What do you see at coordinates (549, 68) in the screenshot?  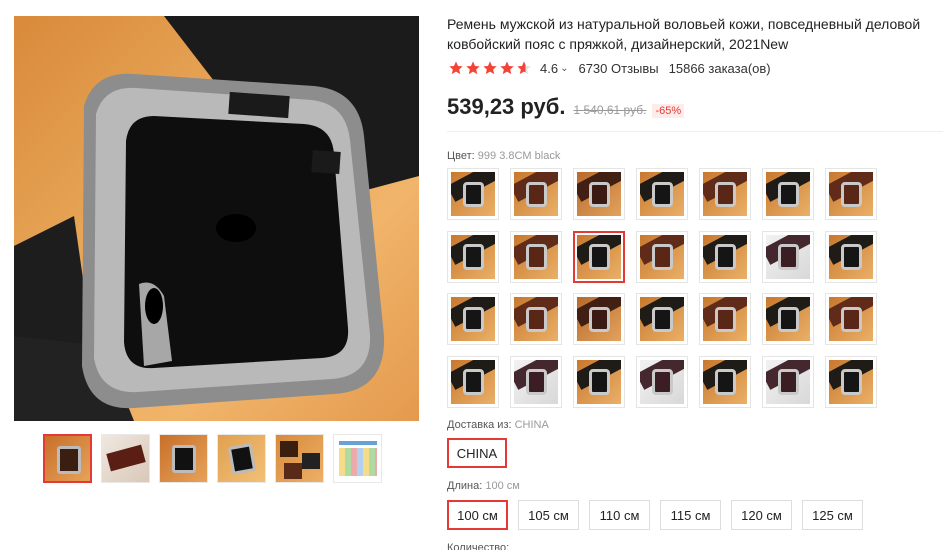 I see `rating-value: 4.6` at bounding box center [549, 68].